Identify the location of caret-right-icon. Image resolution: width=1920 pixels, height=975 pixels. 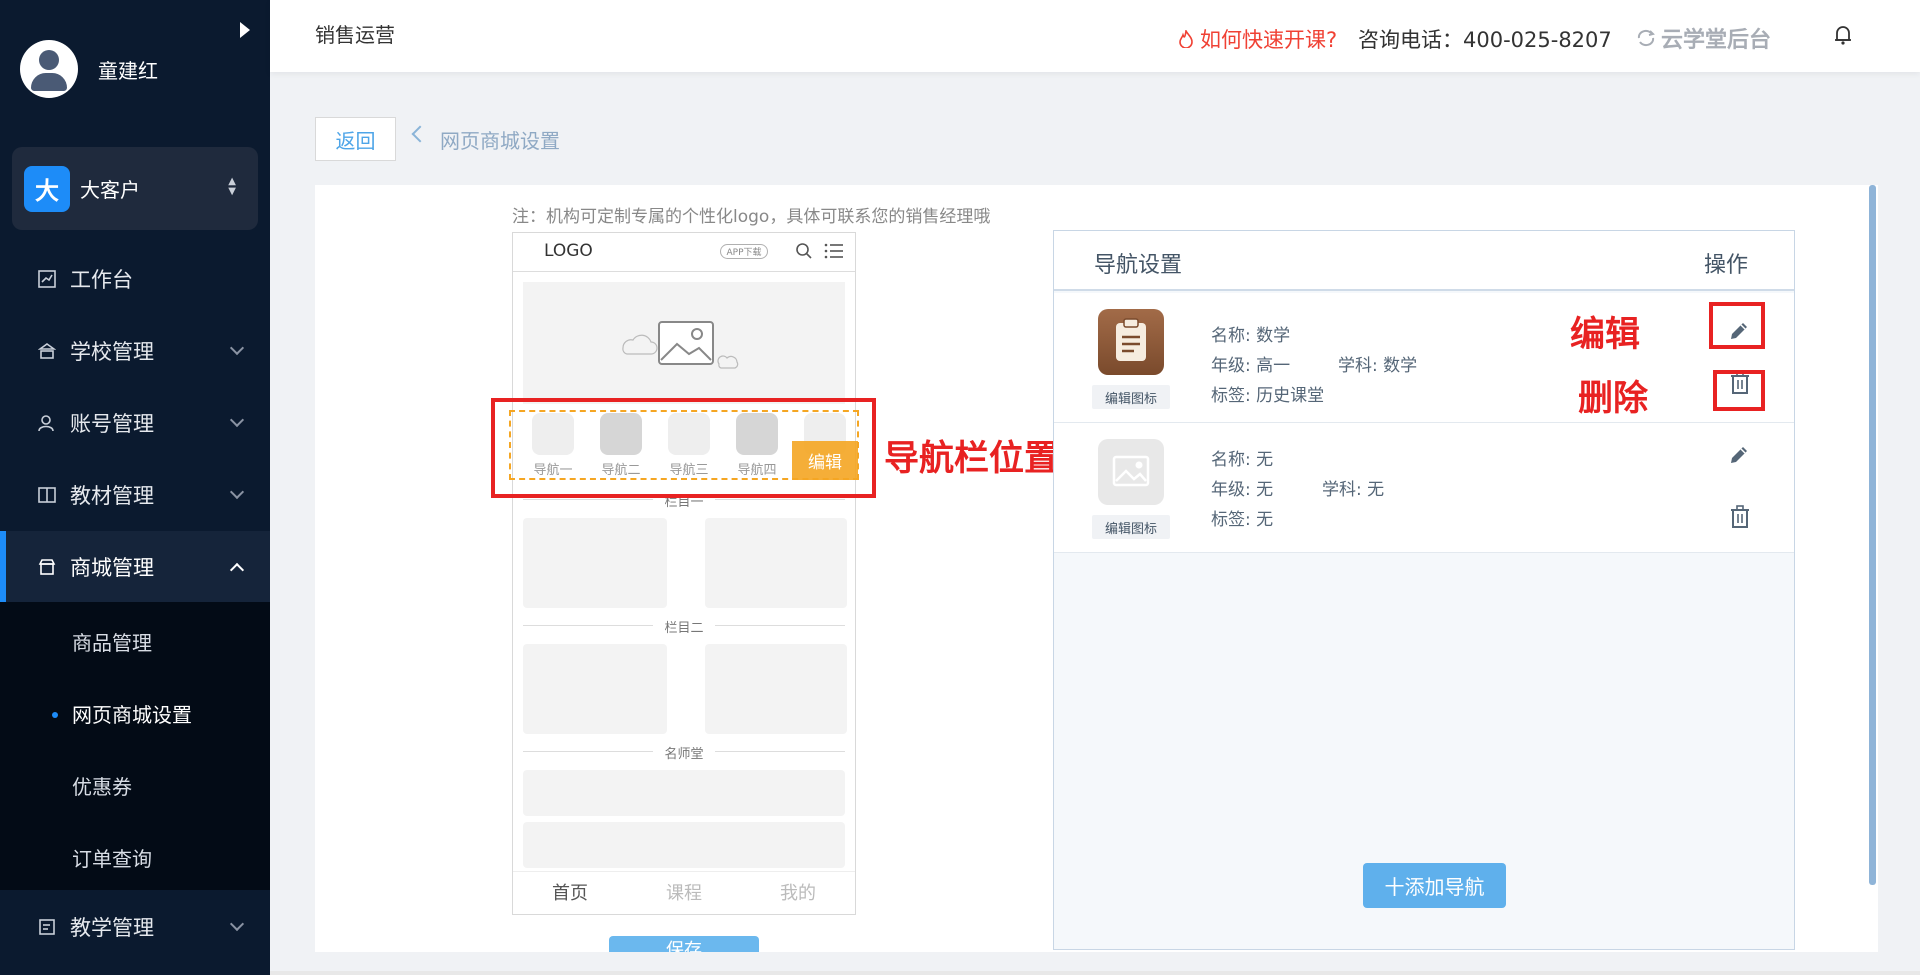
(245, 30).